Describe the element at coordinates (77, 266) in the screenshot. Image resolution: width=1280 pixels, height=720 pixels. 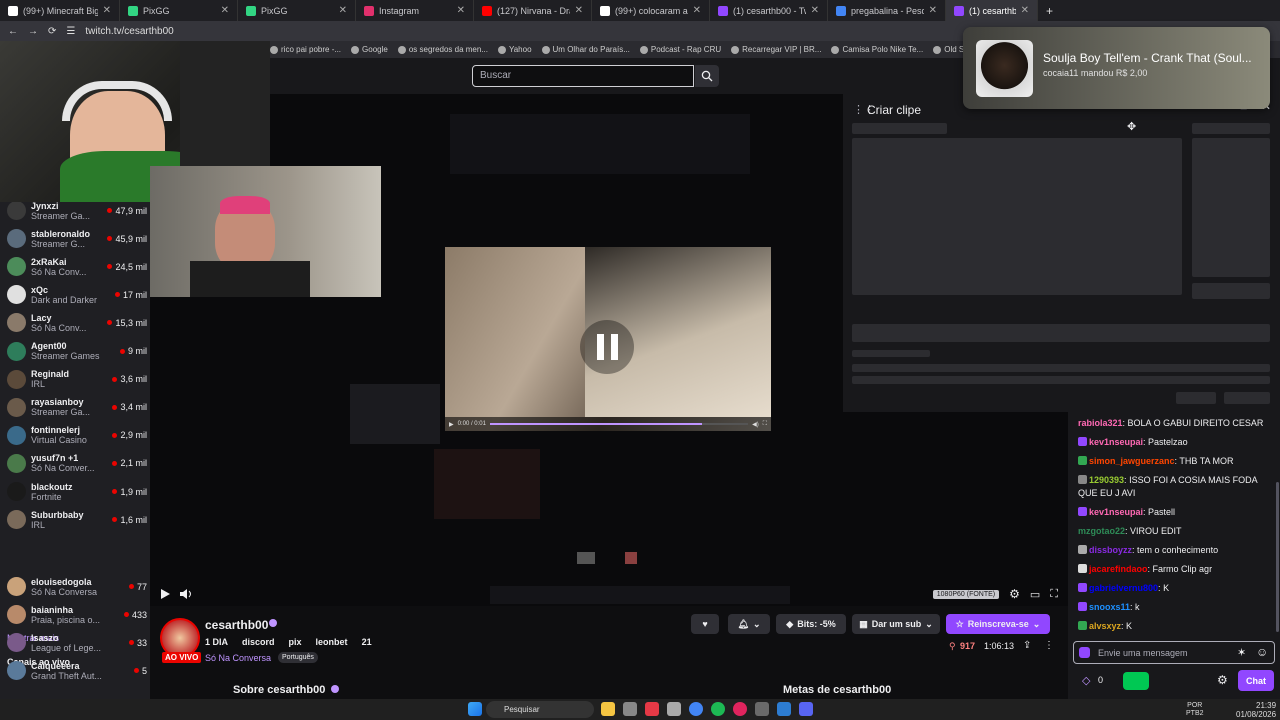
I see `sidebar-channel: 2xRaKai Só Na Conv... 24,5 mil` at that location.